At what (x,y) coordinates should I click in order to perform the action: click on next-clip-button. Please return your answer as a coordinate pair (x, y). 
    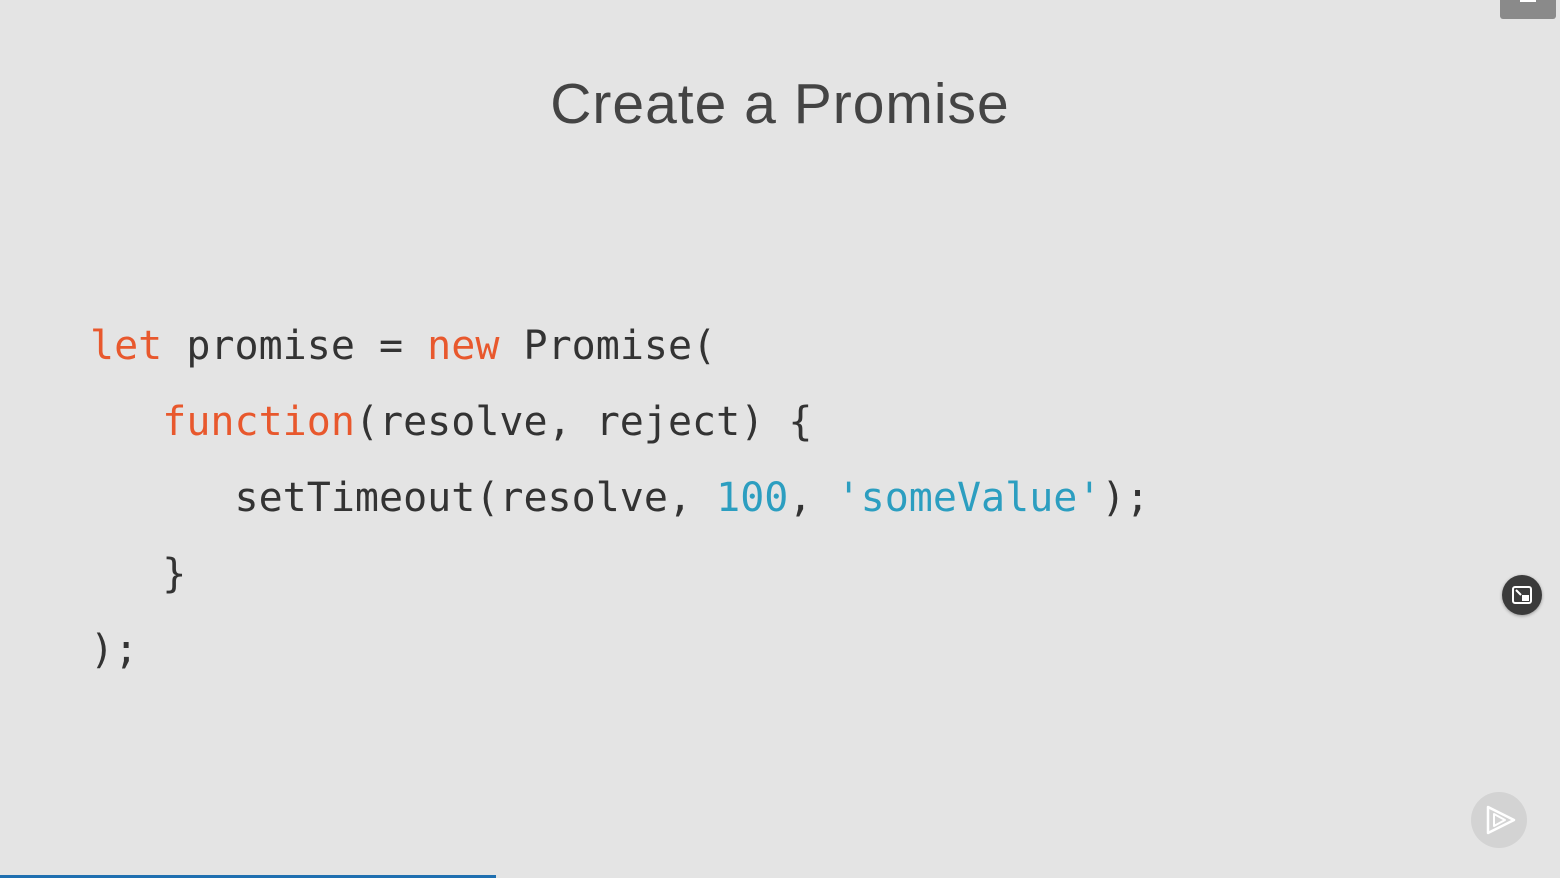
    Looking at the image, I should click on (1499, 820).